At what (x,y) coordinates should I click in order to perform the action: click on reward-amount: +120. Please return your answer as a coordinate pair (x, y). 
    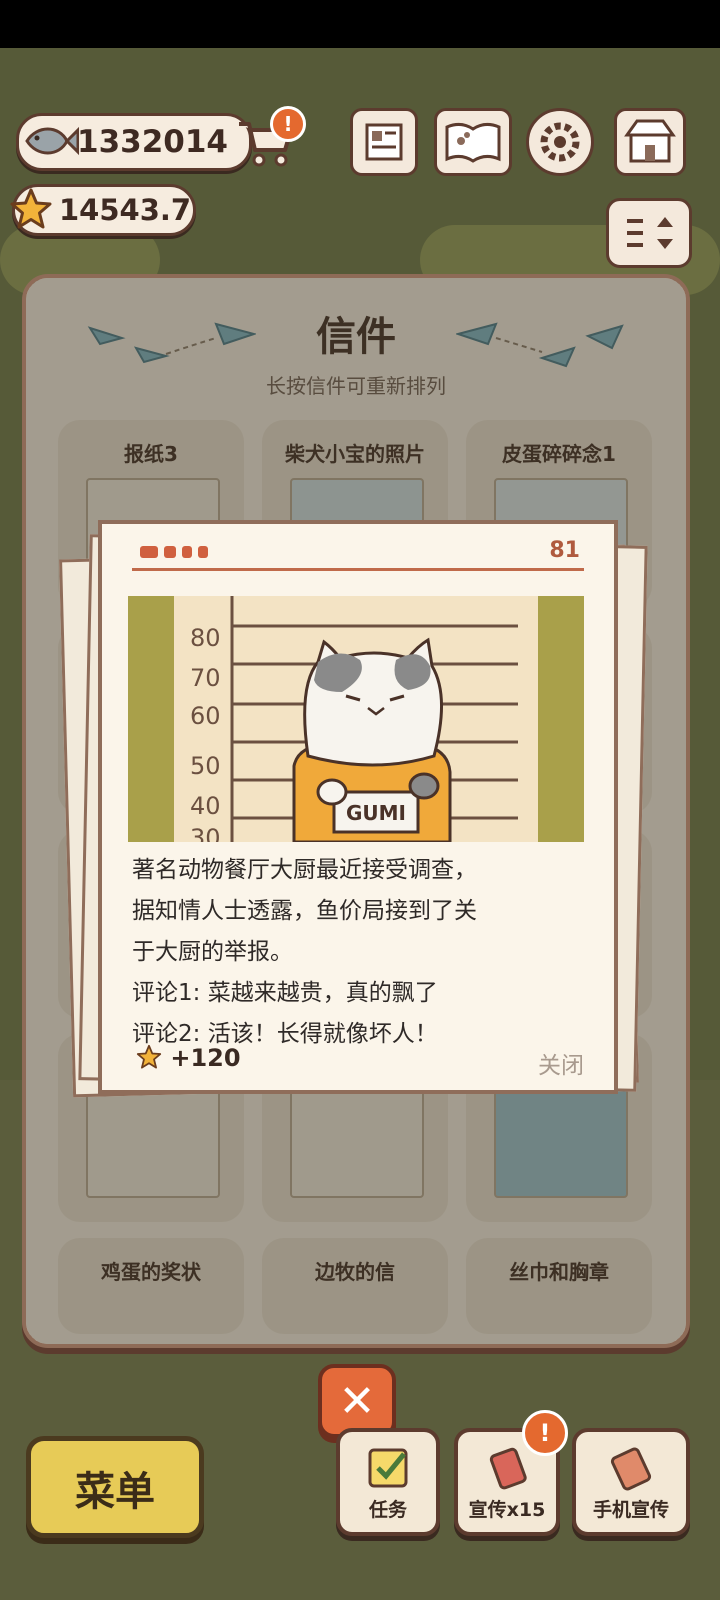
    Looking at the image, I should click on (205, 1058).